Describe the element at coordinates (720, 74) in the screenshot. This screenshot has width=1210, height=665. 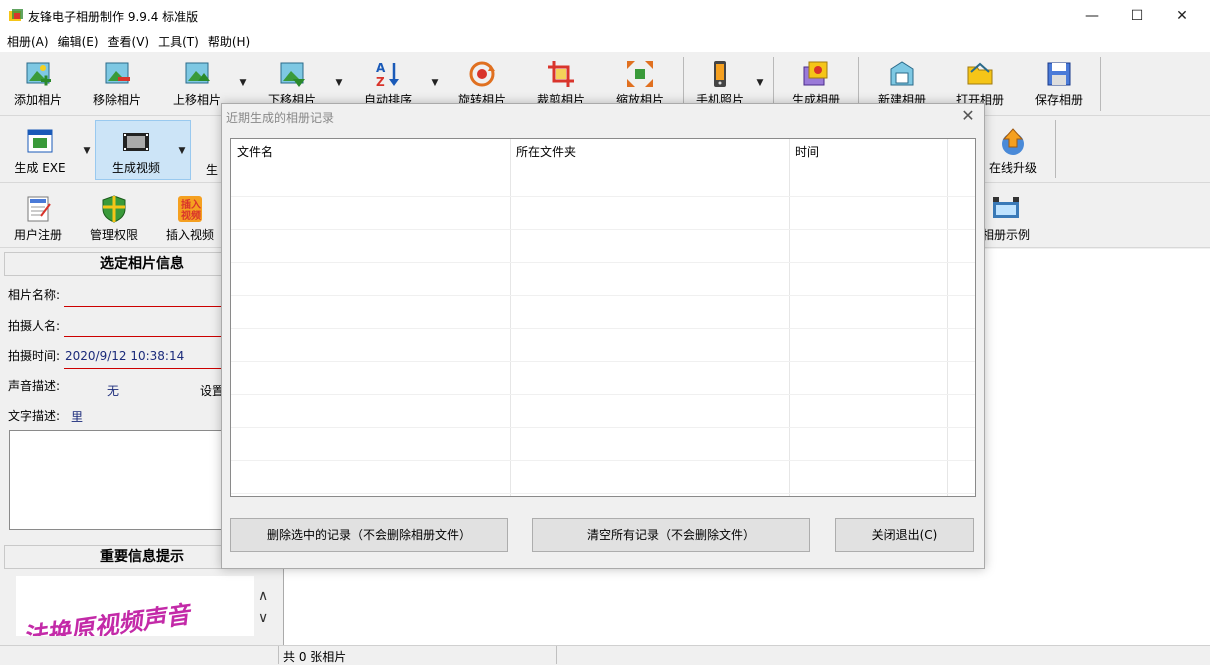
I see `phone-icon` at that location.